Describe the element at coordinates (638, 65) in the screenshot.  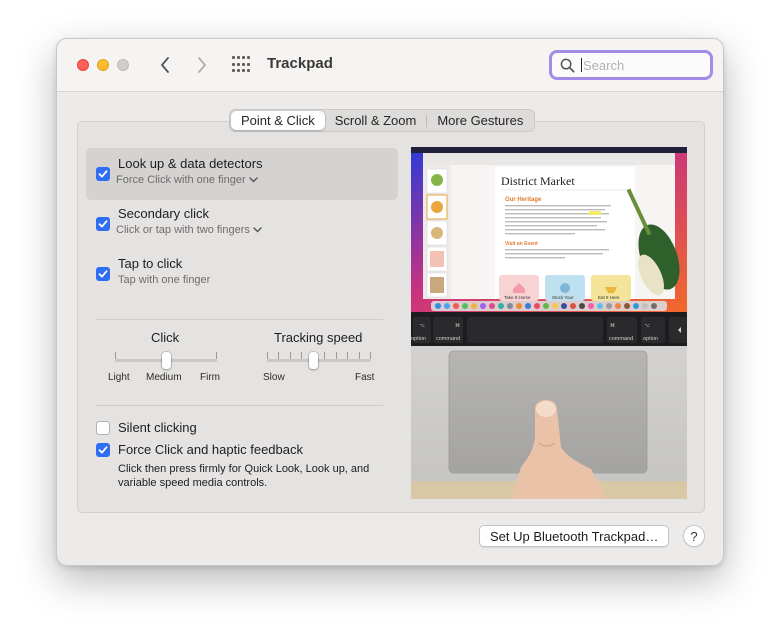
I see `search-input` at that location.